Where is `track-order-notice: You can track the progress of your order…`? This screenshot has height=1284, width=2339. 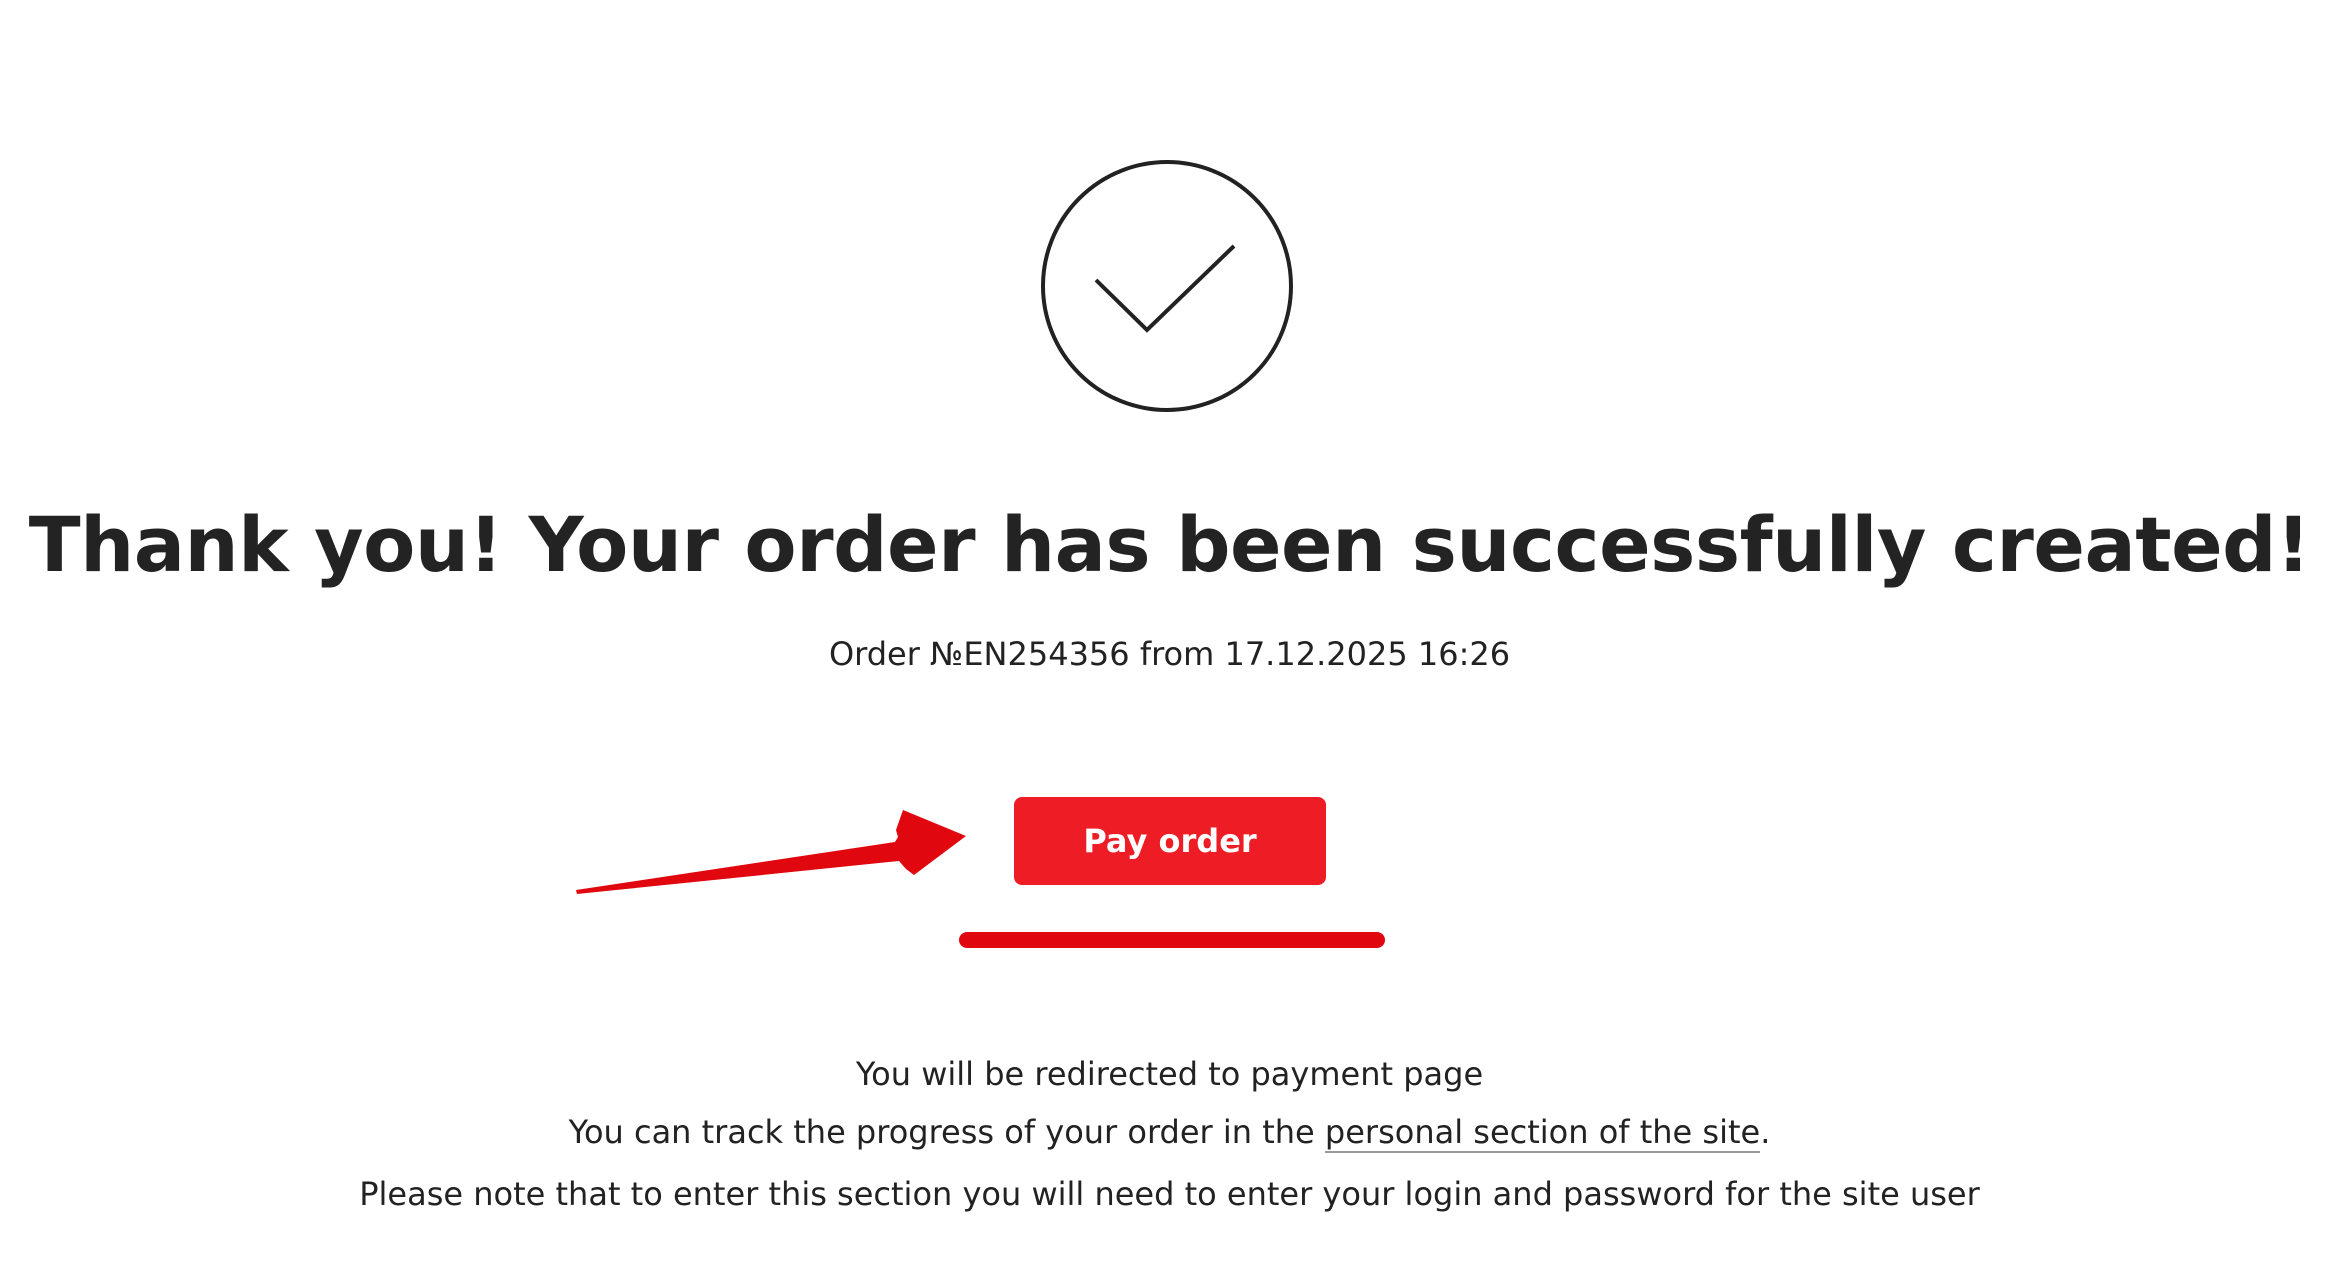 track-order-notice: You can track the progress of your order… is located at coordinates (1169, 1132).